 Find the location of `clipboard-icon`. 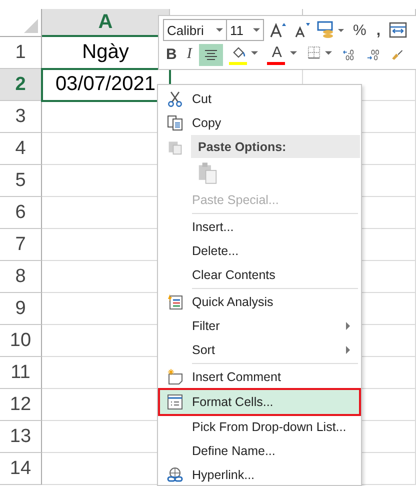

clipboard-icon is located at coordinates (175, 146).